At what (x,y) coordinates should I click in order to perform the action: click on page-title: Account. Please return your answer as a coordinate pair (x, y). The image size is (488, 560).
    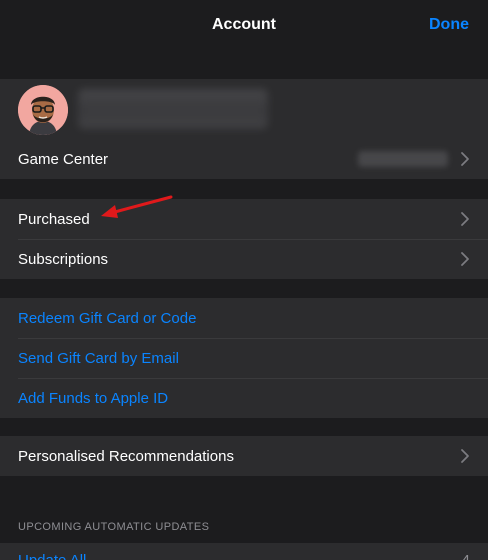
    Looking at the image, I should click on (244, 24).